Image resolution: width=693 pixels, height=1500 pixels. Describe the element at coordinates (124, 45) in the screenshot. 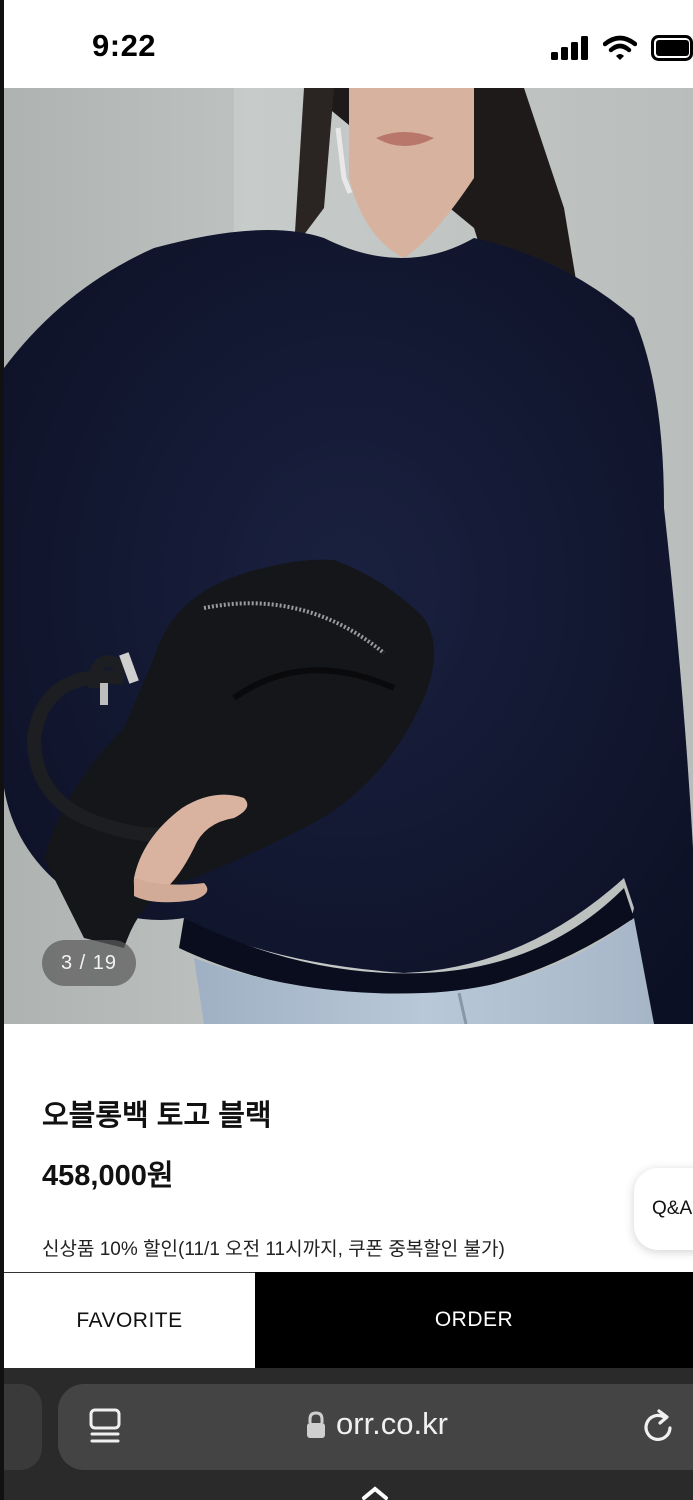

I see `status-time: 9:22` at that location.